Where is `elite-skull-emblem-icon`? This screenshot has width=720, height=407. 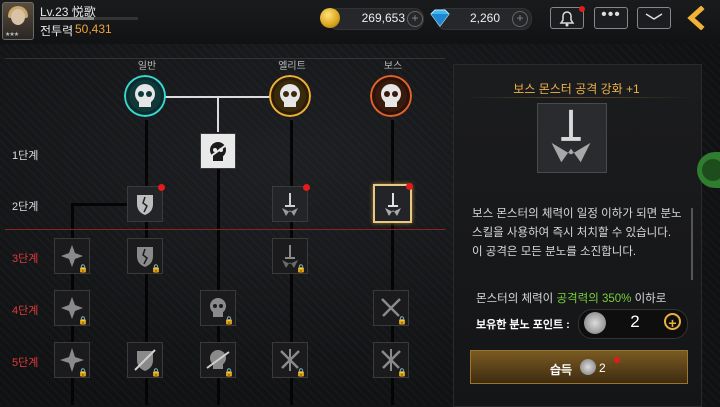
elite-skull-emblem-icon is located at coordinates (290, 96).